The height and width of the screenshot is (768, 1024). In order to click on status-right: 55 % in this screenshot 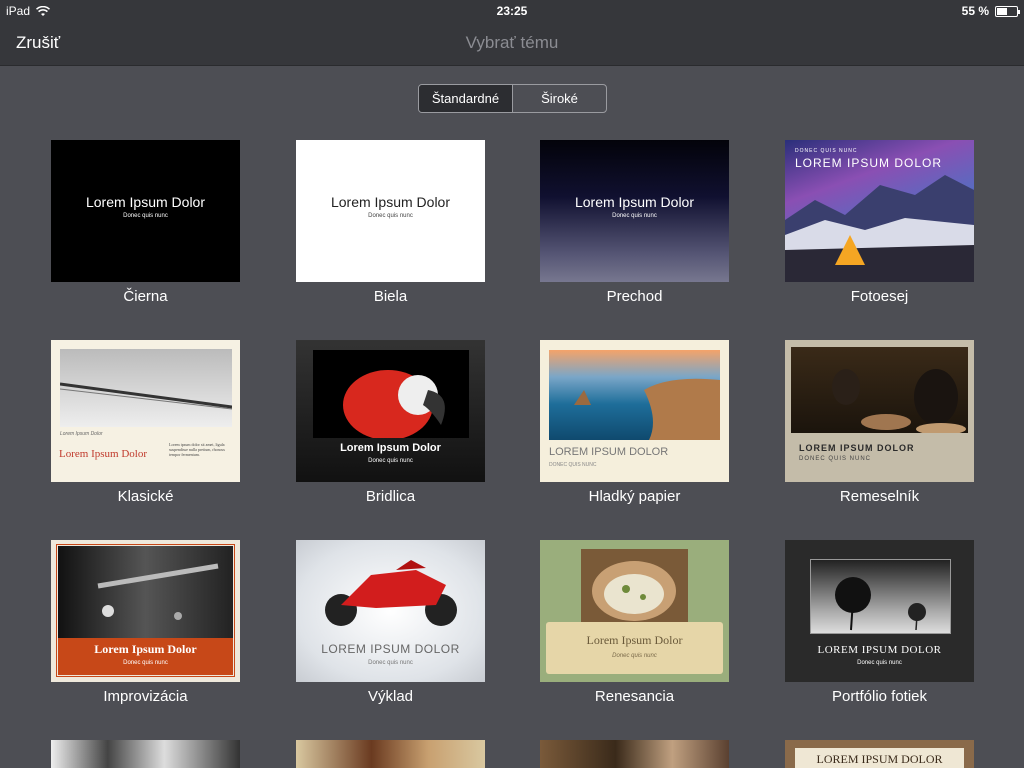, I will do `click(990, 11)`.